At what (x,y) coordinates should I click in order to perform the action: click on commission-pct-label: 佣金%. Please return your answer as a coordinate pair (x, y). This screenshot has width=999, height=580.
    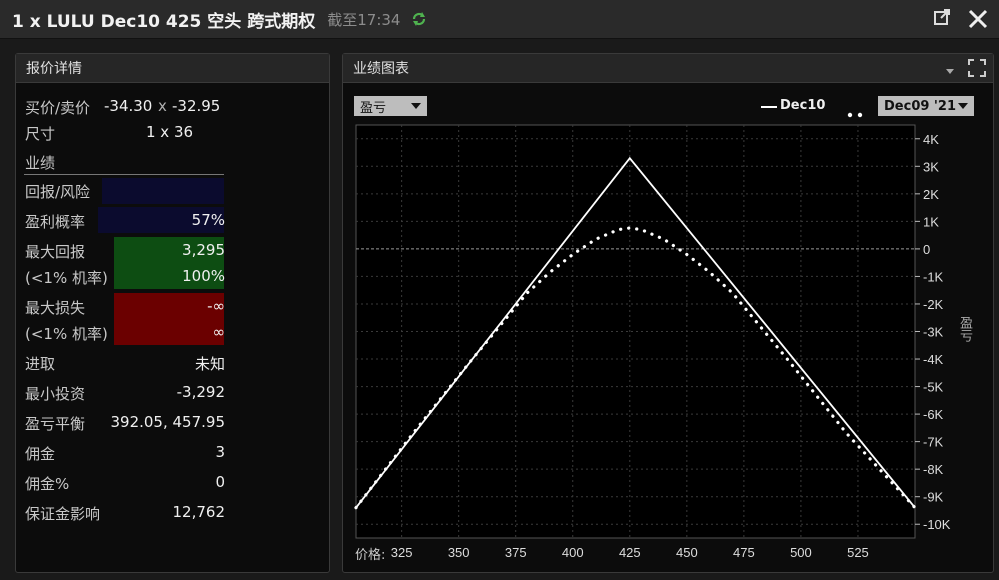
    Looking at the image, I should click on (47, 484).